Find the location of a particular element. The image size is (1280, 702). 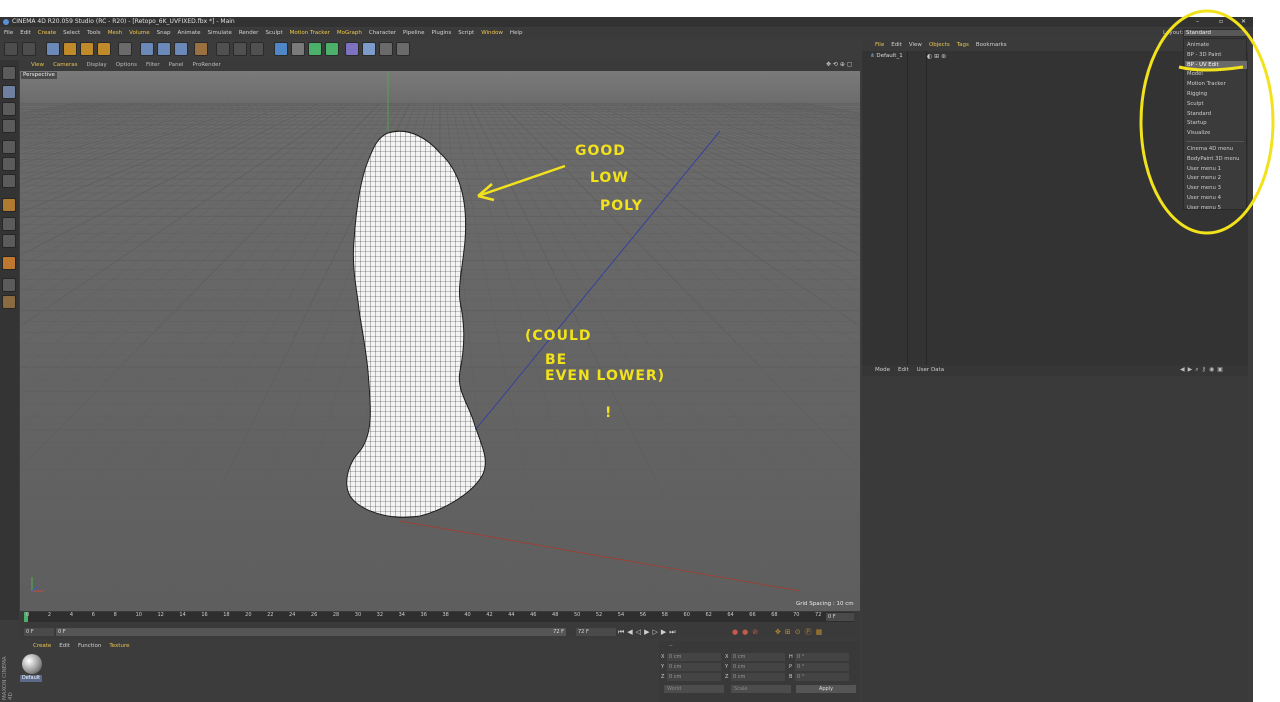

object-menu-edit: Edit is located at coordinates (896, 45).